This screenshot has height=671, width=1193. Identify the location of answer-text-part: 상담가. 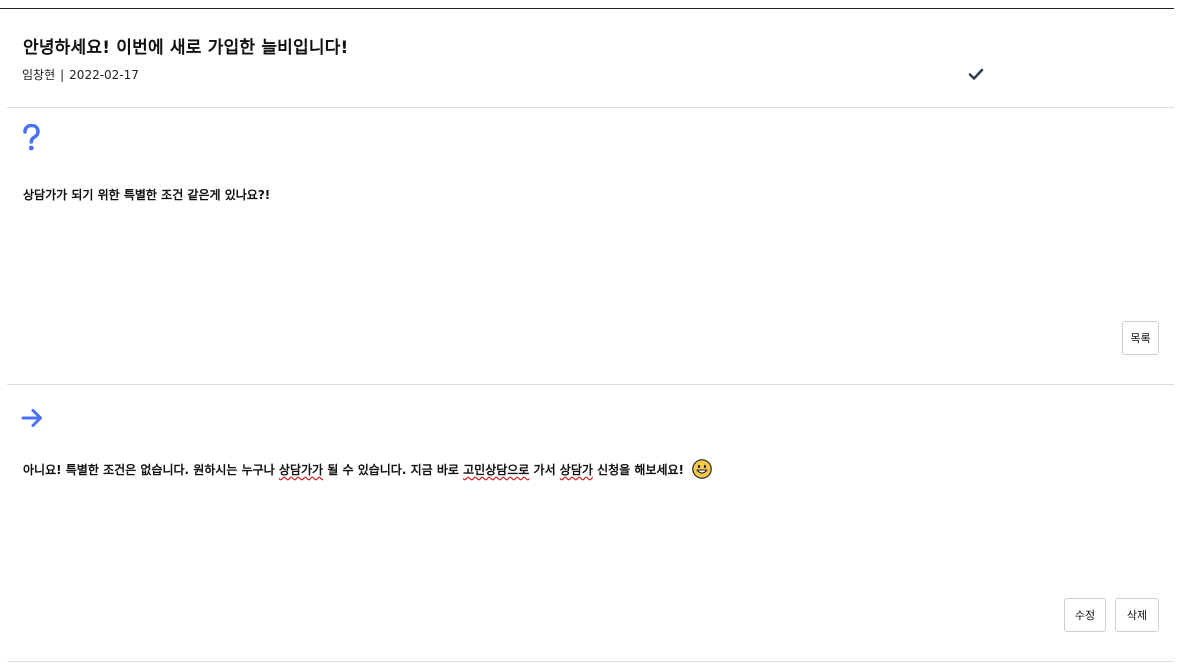
(576, 470).